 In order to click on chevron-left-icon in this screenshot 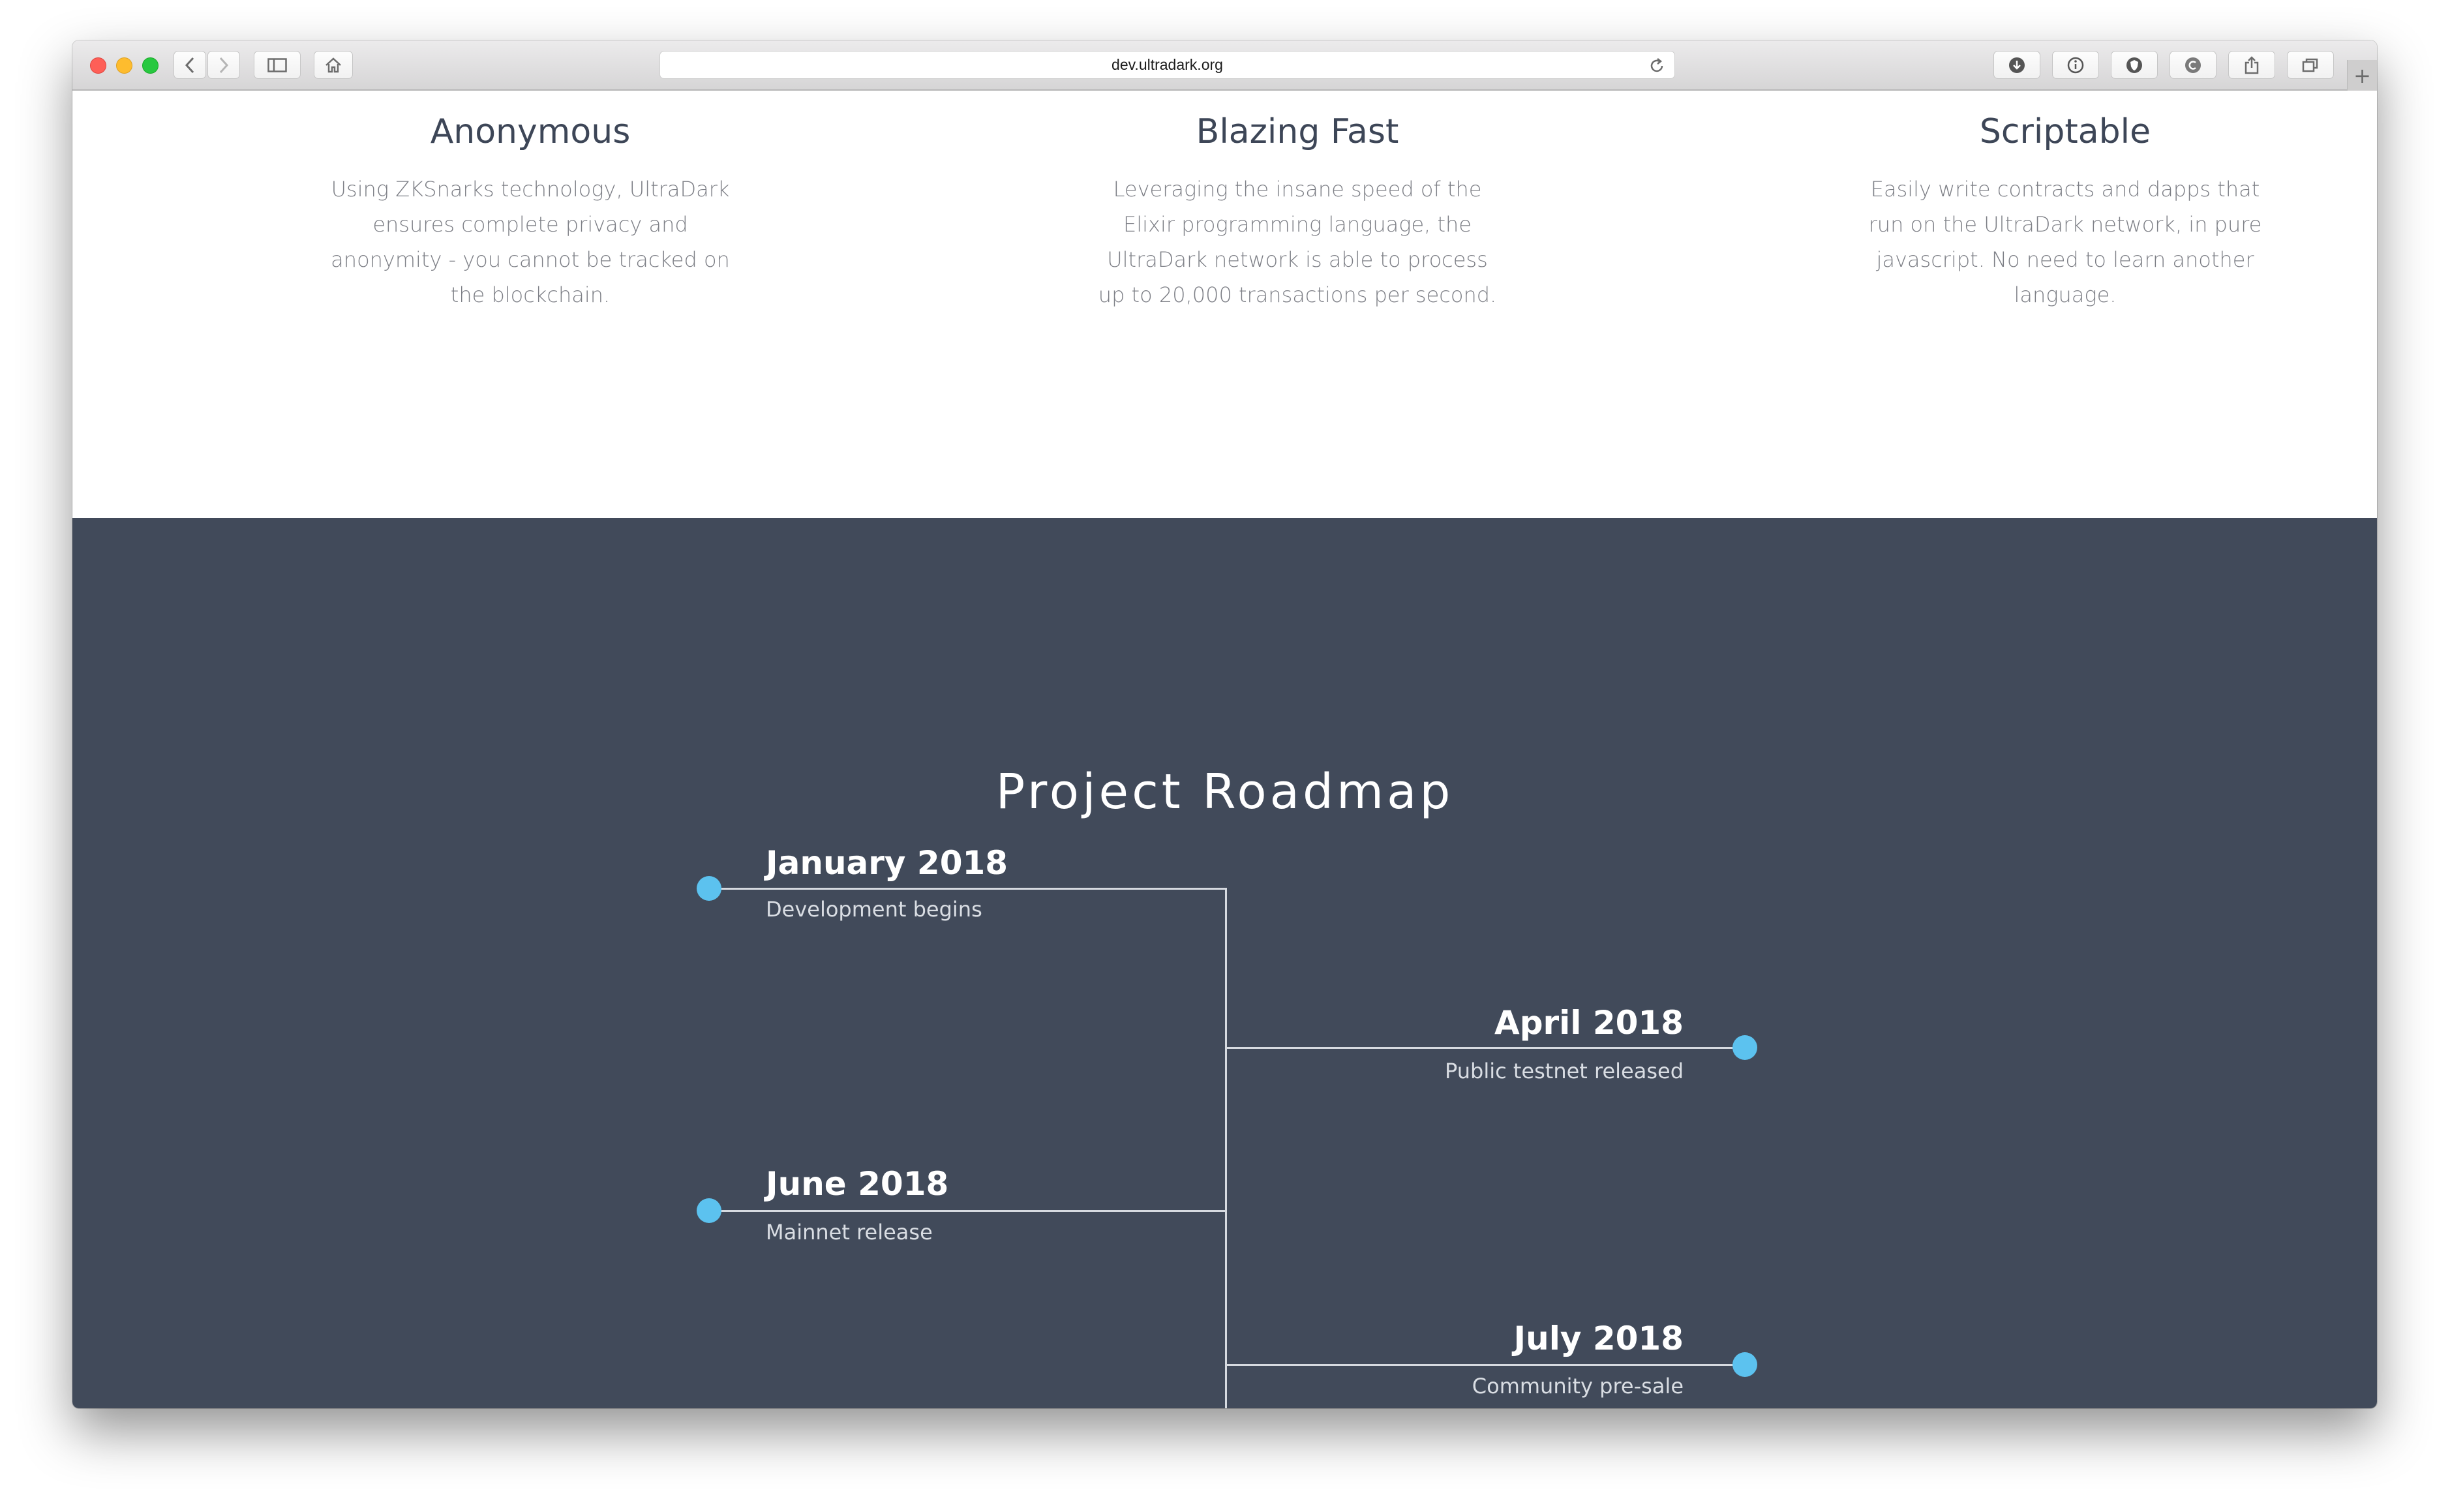, I will do `click(189, 65)`.